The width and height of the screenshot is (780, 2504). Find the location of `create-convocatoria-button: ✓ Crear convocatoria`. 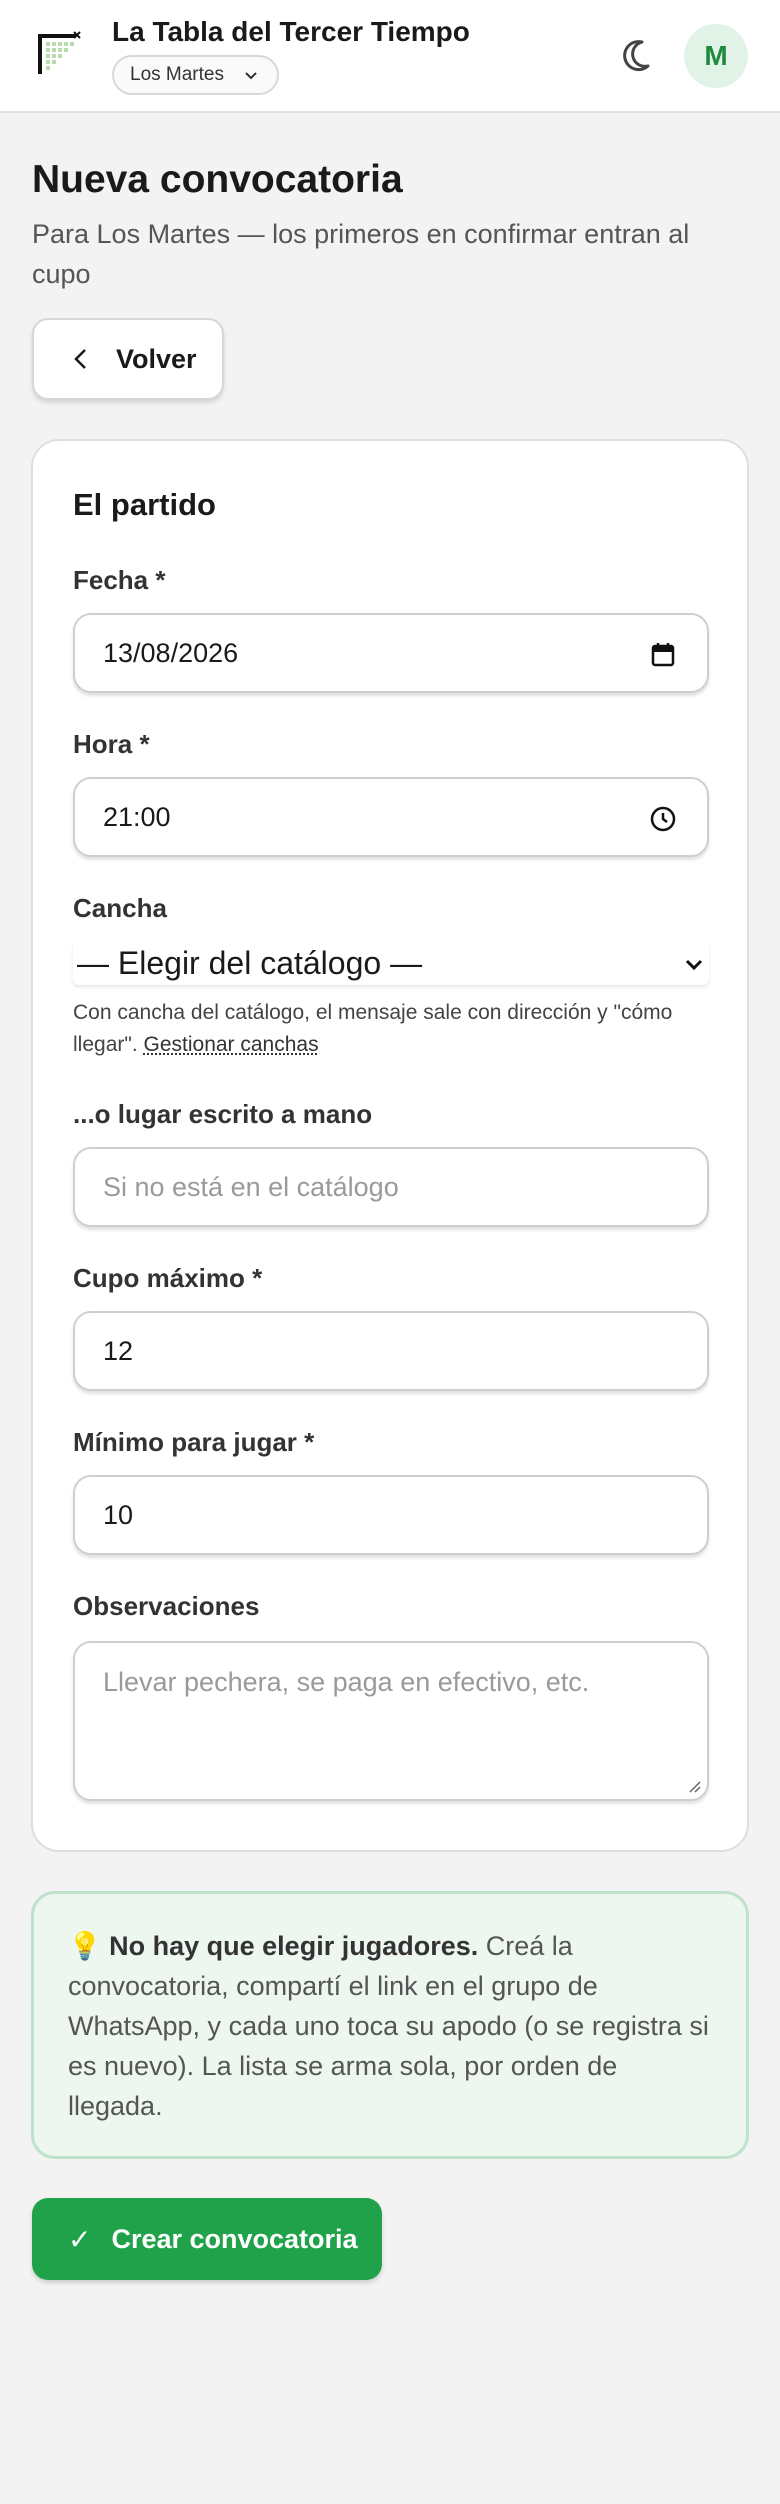

create-convocatoria-button: ✓ Crear convocatoria is located at coordinates (207, 2239).